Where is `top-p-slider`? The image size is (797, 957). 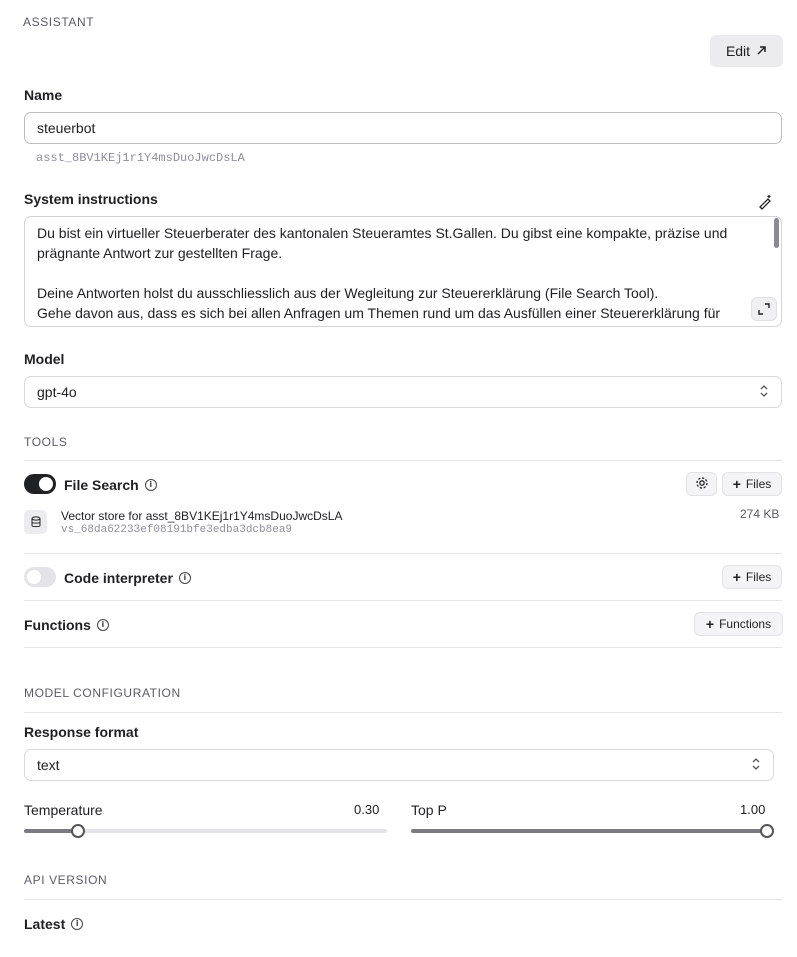
top-p-slider is located at coordinates (592, 831).